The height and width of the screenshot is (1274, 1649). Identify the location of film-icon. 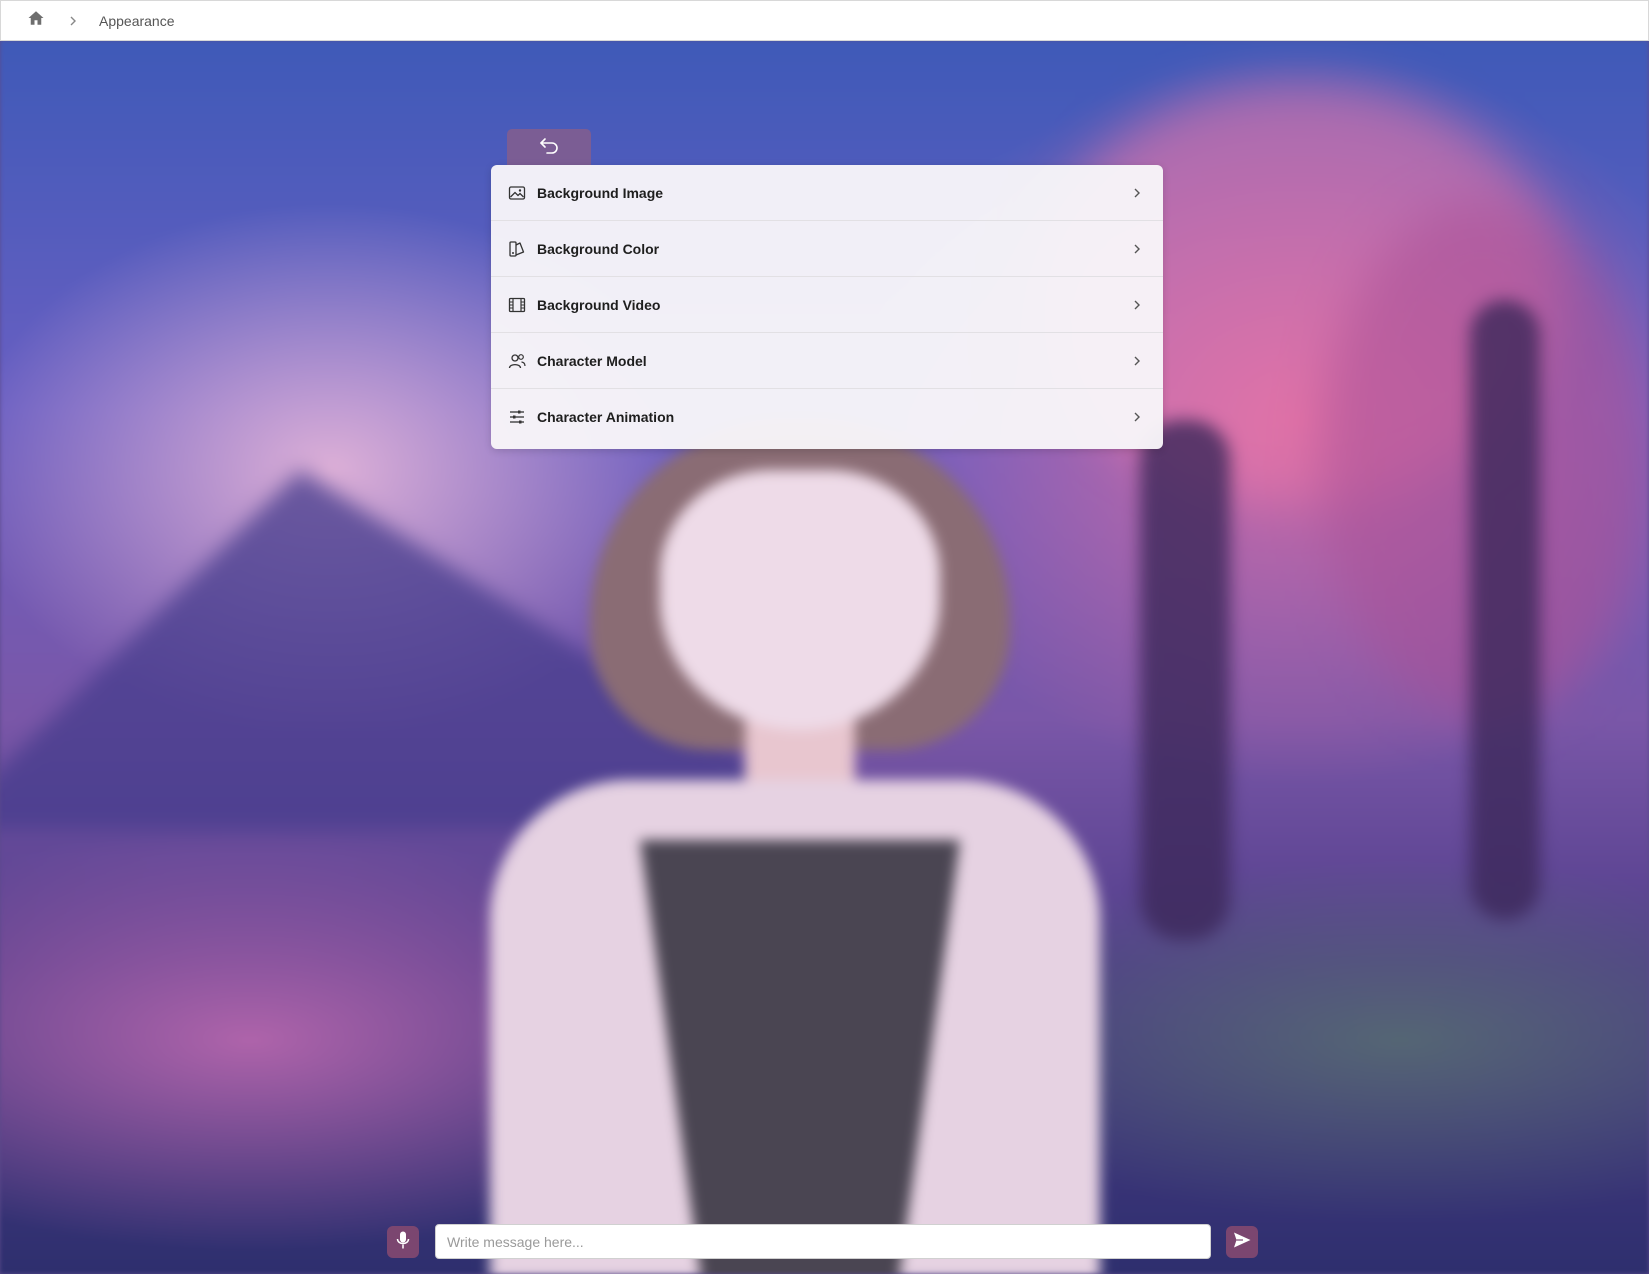
(517, 305).